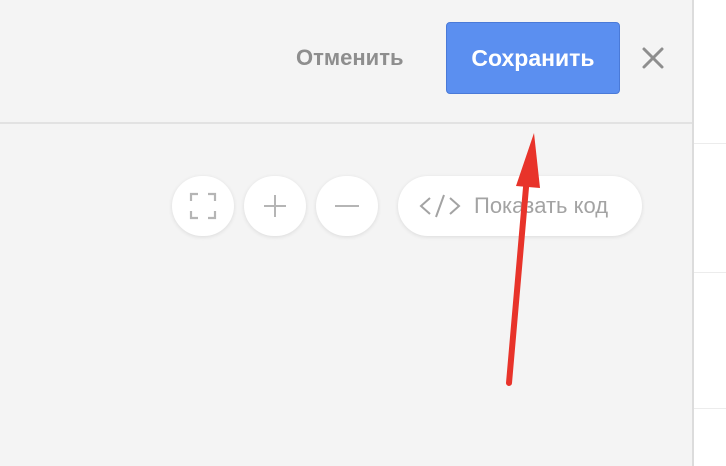 The height and width of the screenshot is (466, 726). Describe the element at coordinates (346, 123) in the screenshot. I see `header-divider` at that location.